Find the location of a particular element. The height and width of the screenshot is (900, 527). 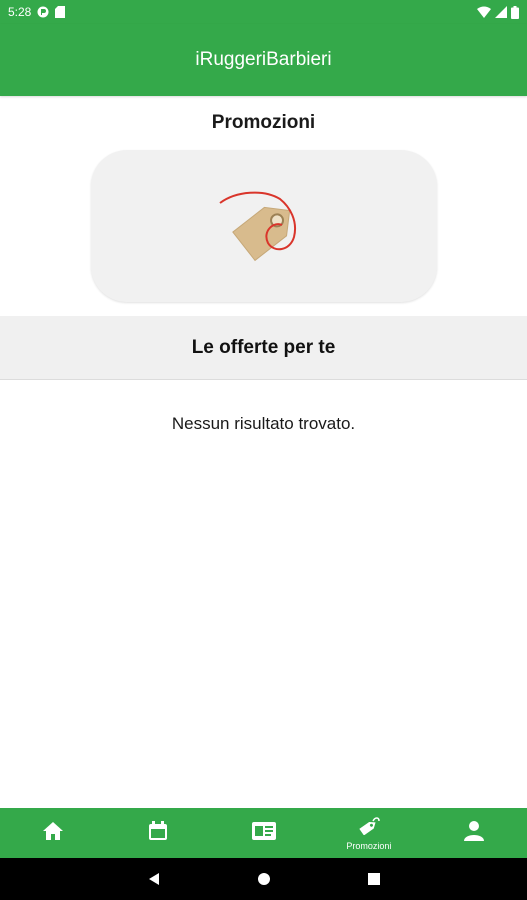

system-navigation-bar is located at coordinates (263, 879).